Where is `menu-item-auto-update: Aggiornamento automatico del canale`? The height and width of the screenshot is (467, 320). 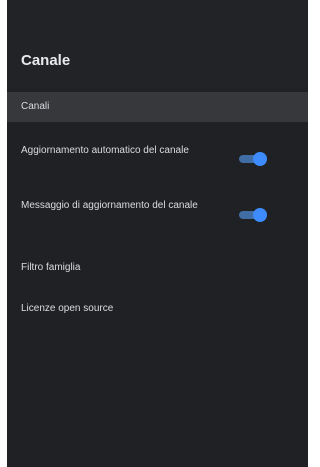 menu-item-auto-update: Aggiornamento automatico del canale is located at coordinates (157, 160).